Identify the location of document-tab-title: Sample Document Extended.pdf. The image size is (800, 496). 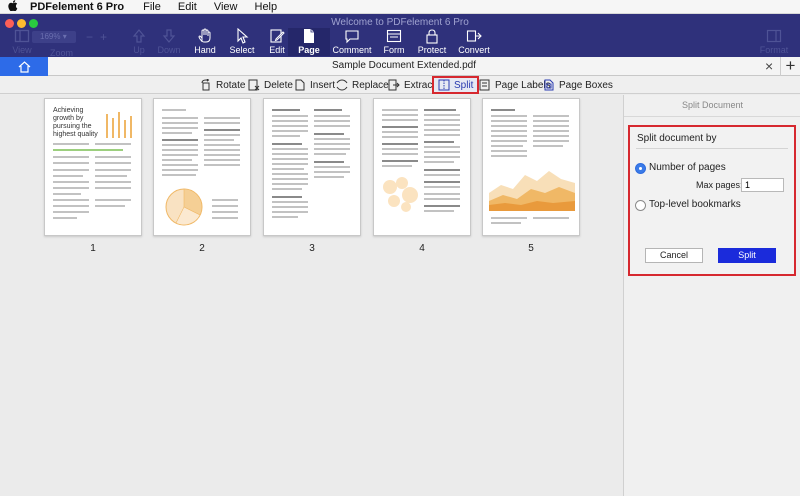
(404, 65).